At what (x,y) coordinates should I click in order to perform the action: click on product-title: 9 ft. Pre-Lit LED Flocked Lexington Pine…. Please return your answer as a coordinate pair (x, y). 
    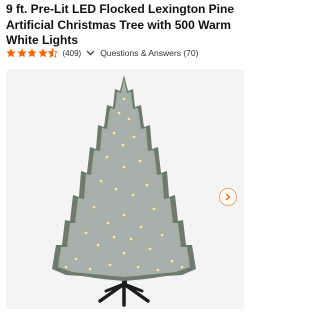
    Looking at the image, I should click on (120, 24).